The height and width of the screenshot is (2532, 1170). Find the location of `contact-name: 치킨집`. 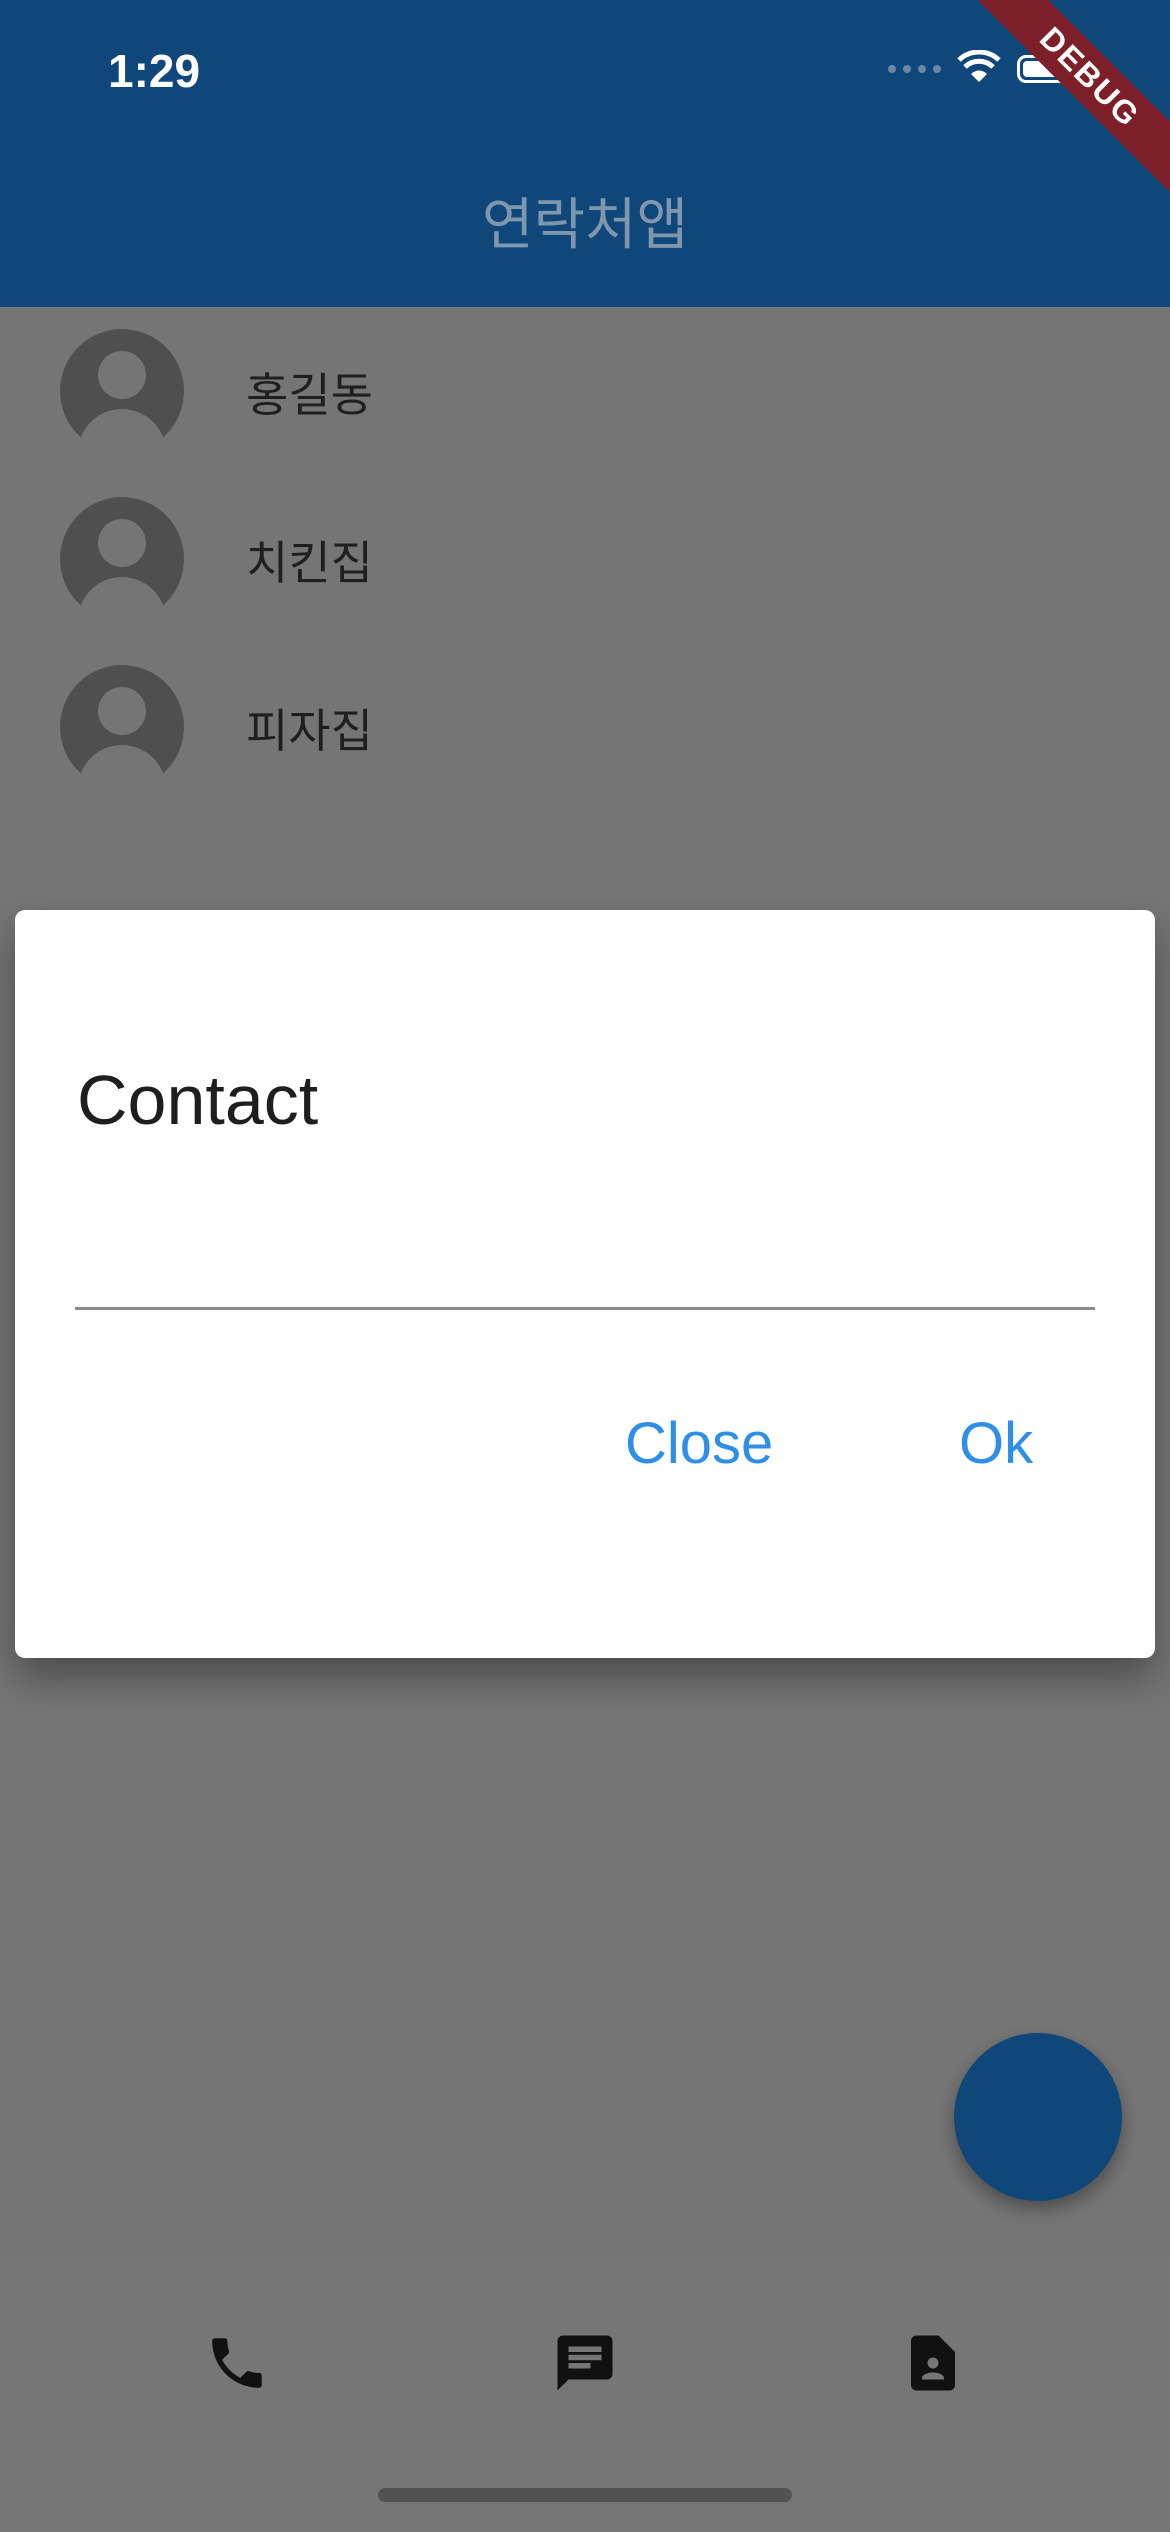

contact-name: 치킨집 is located at coordinates (309, 563).